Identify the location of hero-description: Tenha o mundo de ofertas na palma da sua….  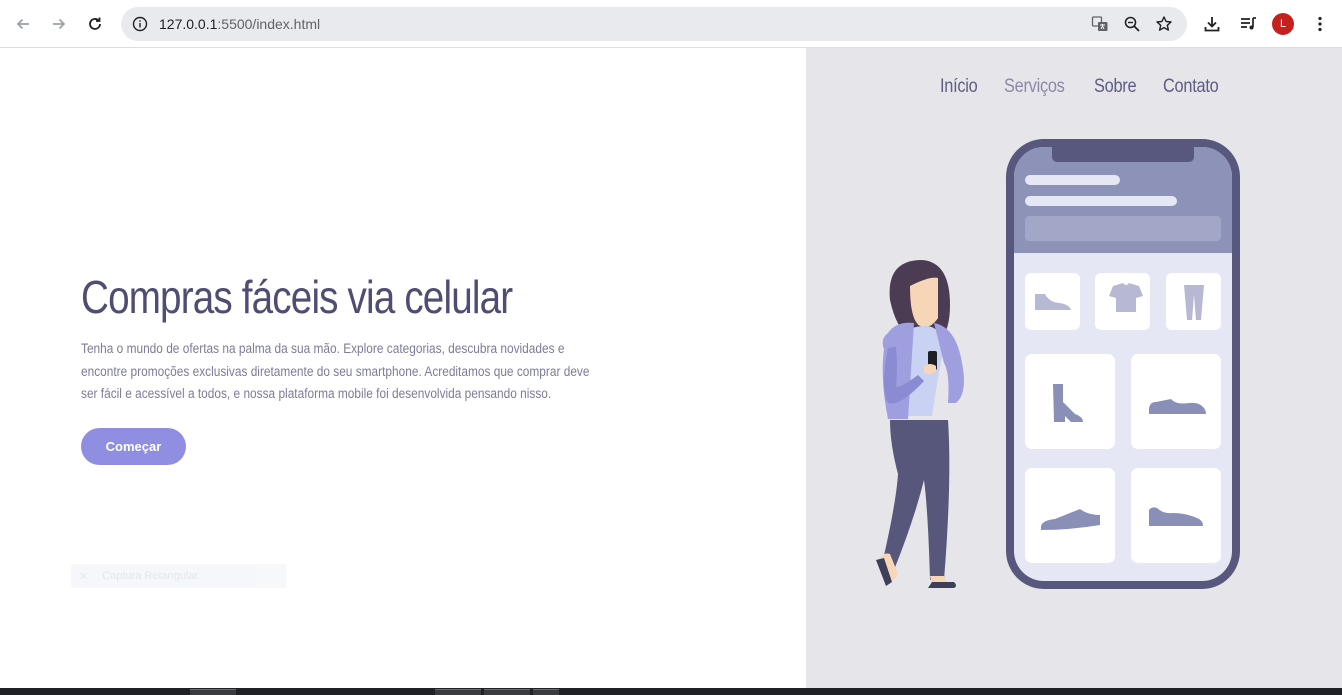
(335, 371).